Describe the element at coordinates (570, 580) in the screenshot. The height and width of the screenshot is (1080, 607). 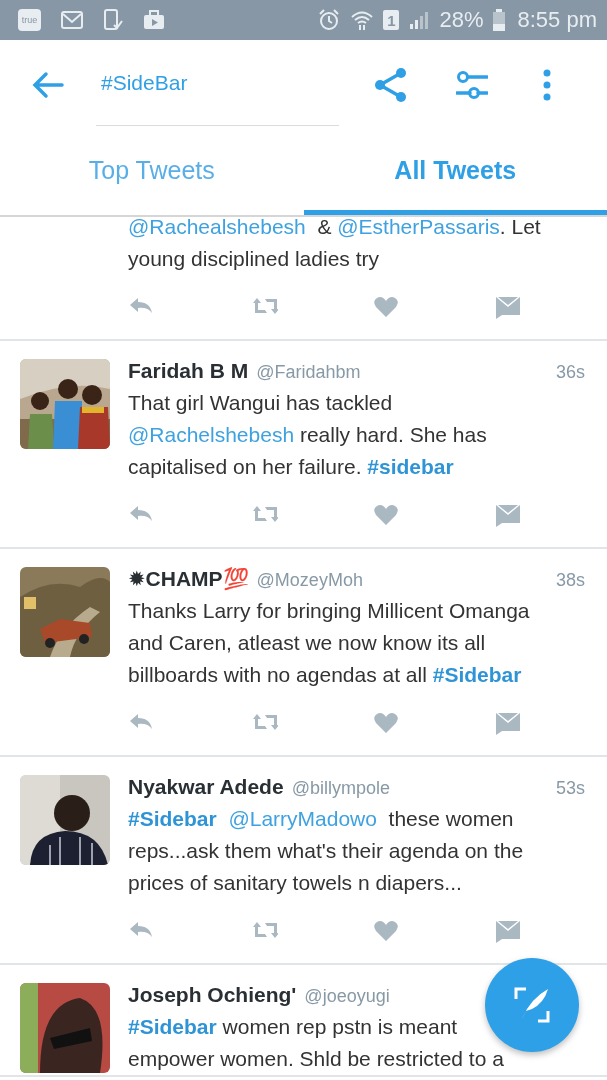
I see `tweet-time: 38s` at that location.